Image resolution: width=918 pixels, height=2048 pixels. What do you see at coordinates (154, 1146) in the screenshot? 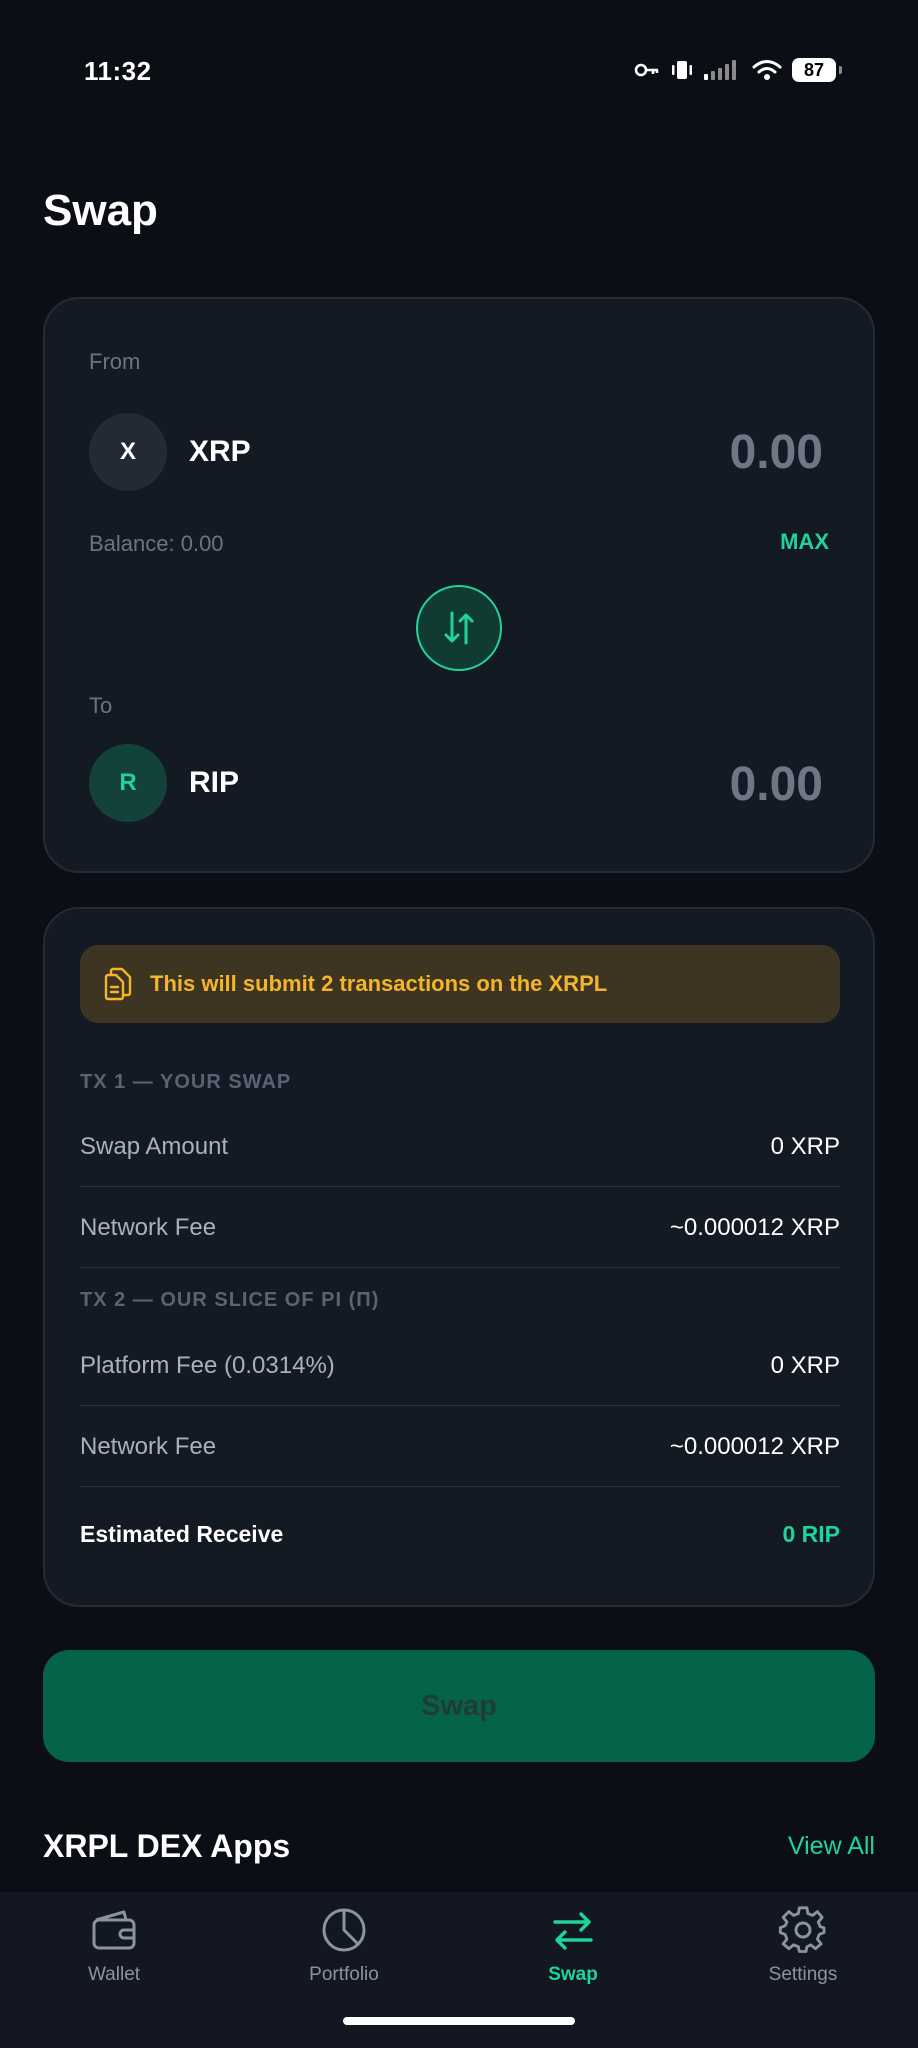
I see `detail-label: Swap Amount` at bounding box center [154, 1146].